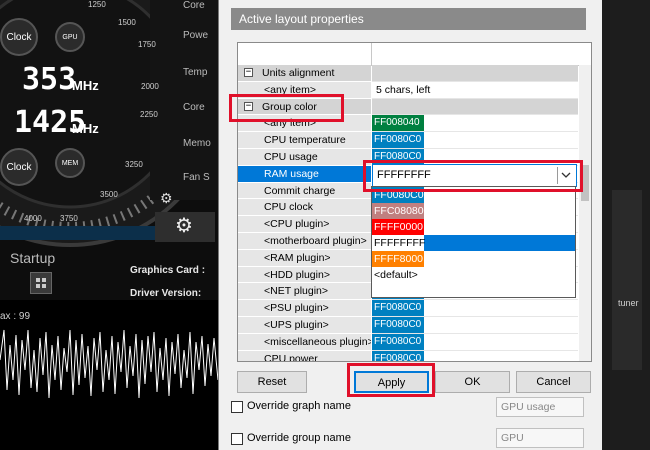 The height and width of the screenshot is (450, 650). Describe the element at coordinates (399, 243) in the screenshot. I see `dropdown-option-label: FFFFFFFF` at that location.